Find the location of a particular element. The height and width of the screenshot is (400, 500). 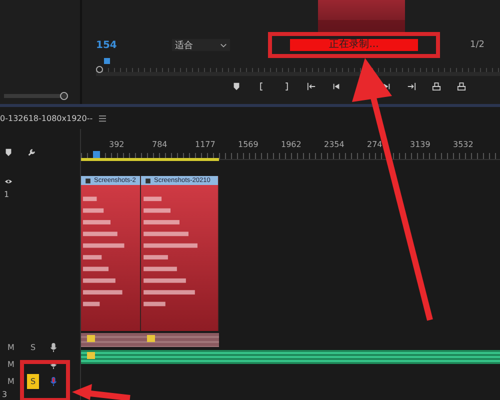

ruler-label: 3532 is located at coordinates (463, 144).